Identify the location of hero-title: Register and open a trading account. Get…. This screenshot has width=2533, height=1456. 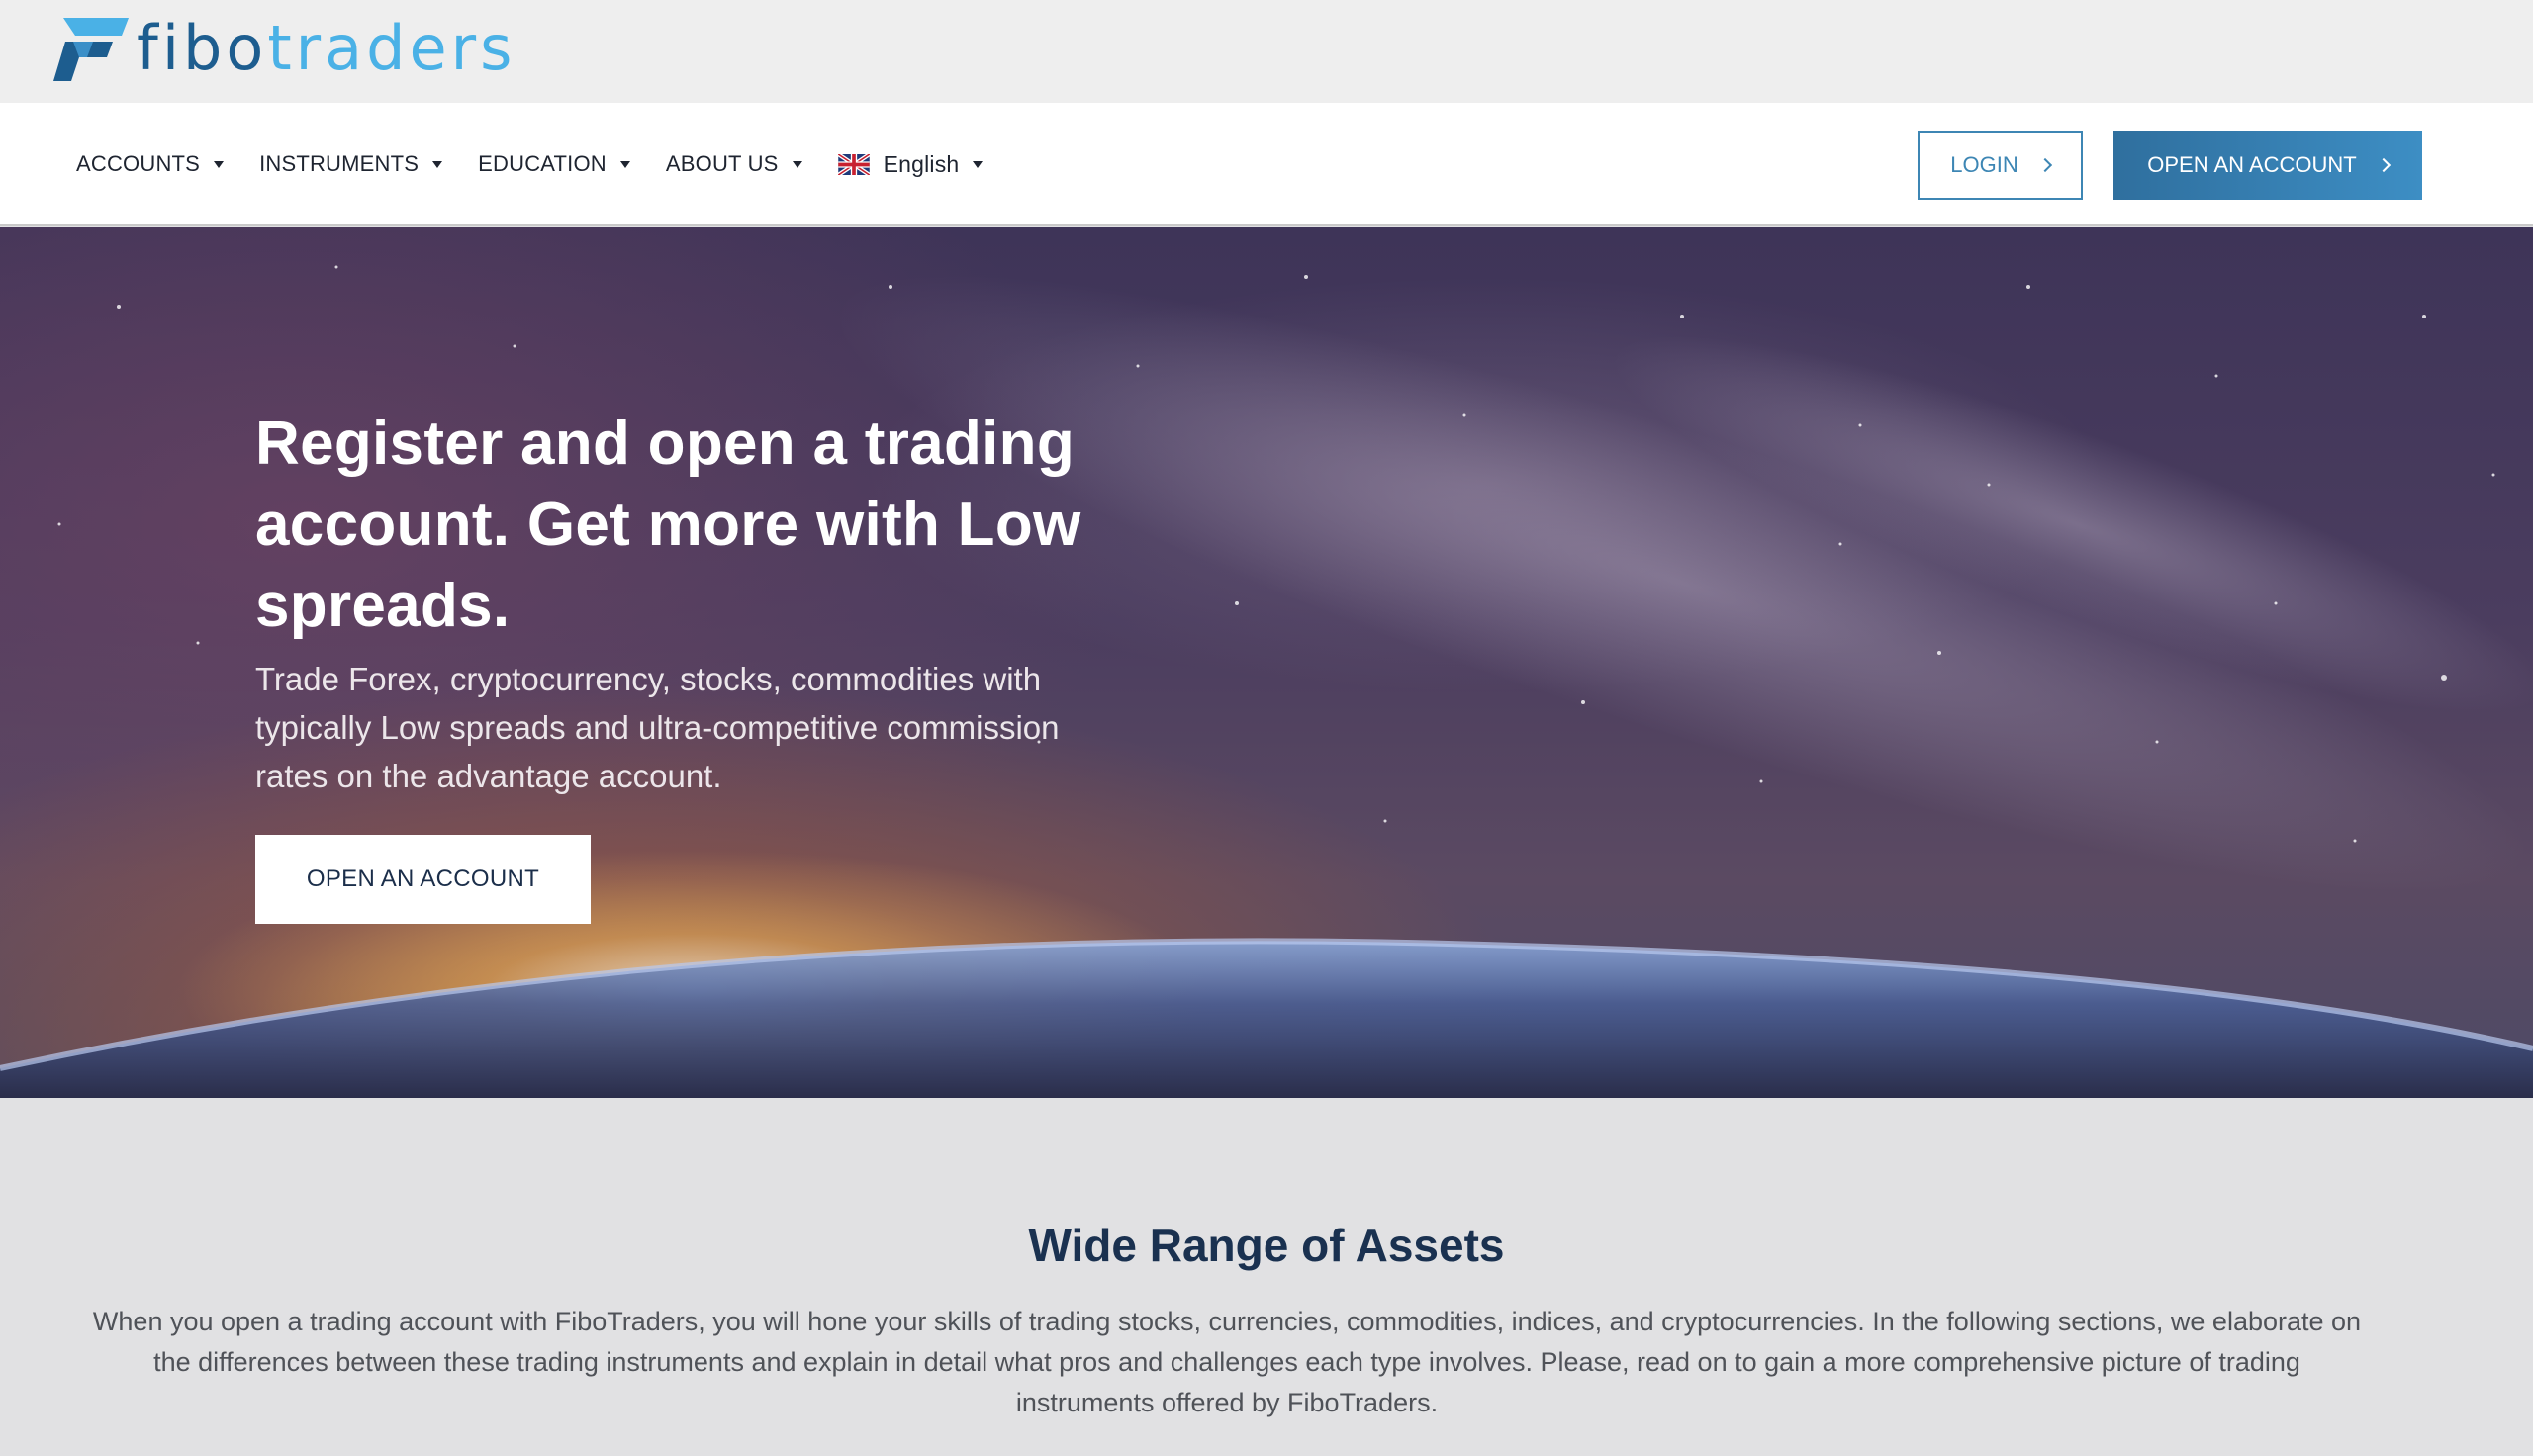
(668, 525).